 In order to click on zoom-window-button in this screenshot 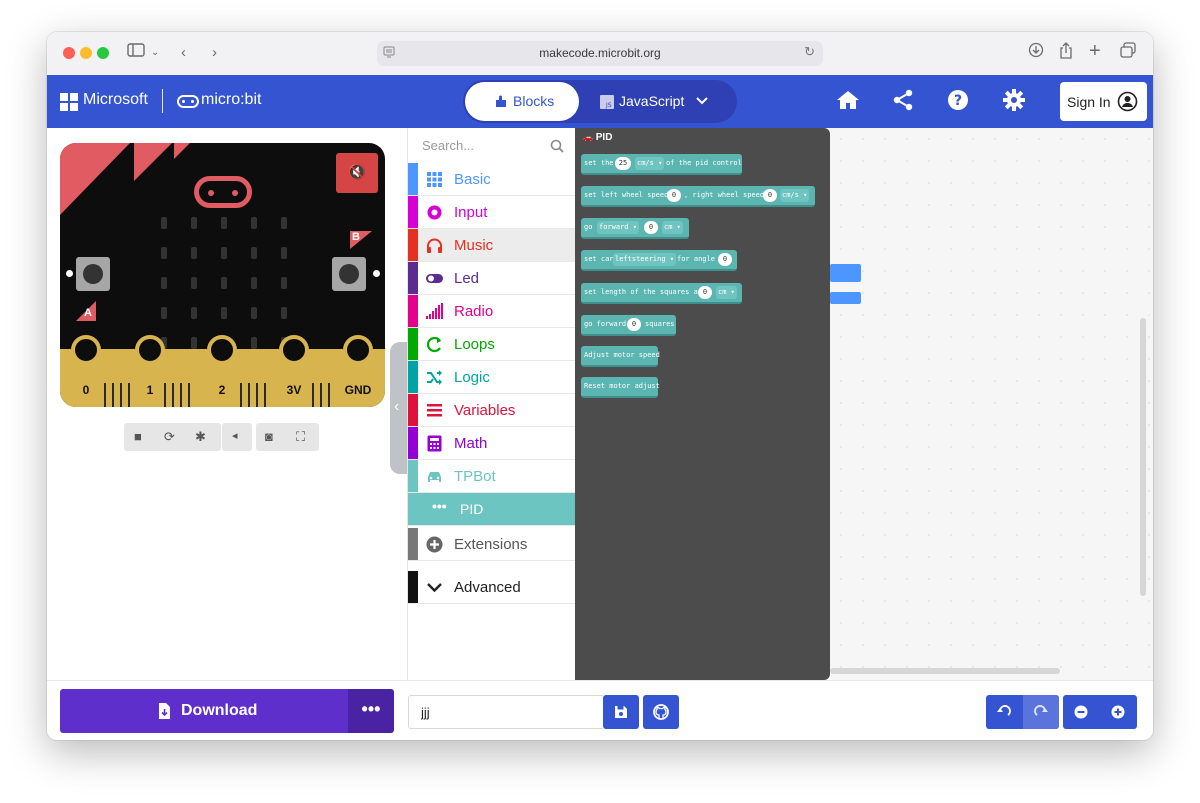, I will do `click(103, 53)`.